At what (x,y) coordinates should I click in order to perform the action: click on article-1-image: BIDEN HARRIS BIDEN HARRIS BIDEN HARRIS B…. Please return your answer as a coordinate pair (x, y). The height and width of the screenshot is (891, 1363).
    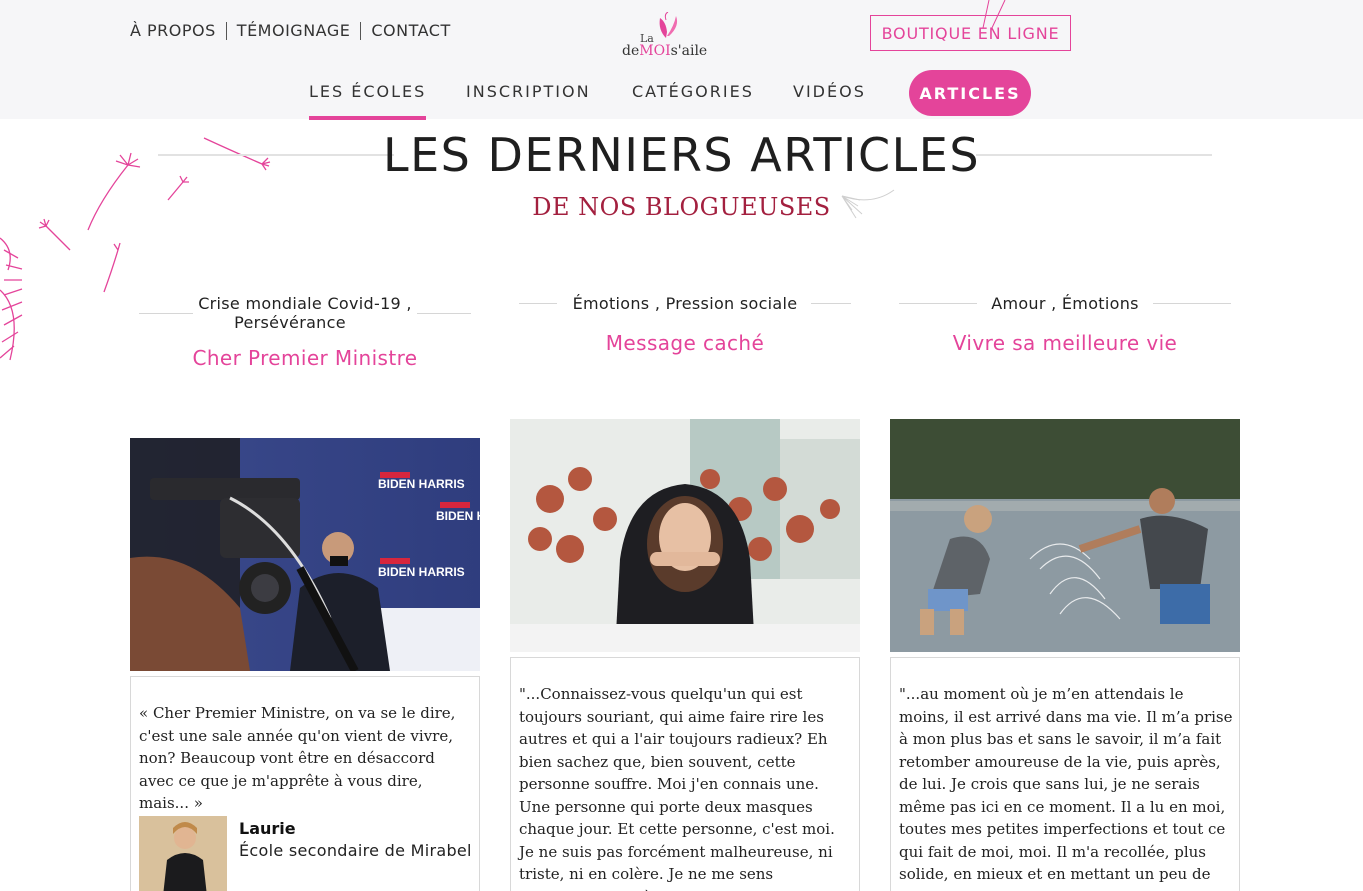
    Looking at the image, I should click on (305, 554).